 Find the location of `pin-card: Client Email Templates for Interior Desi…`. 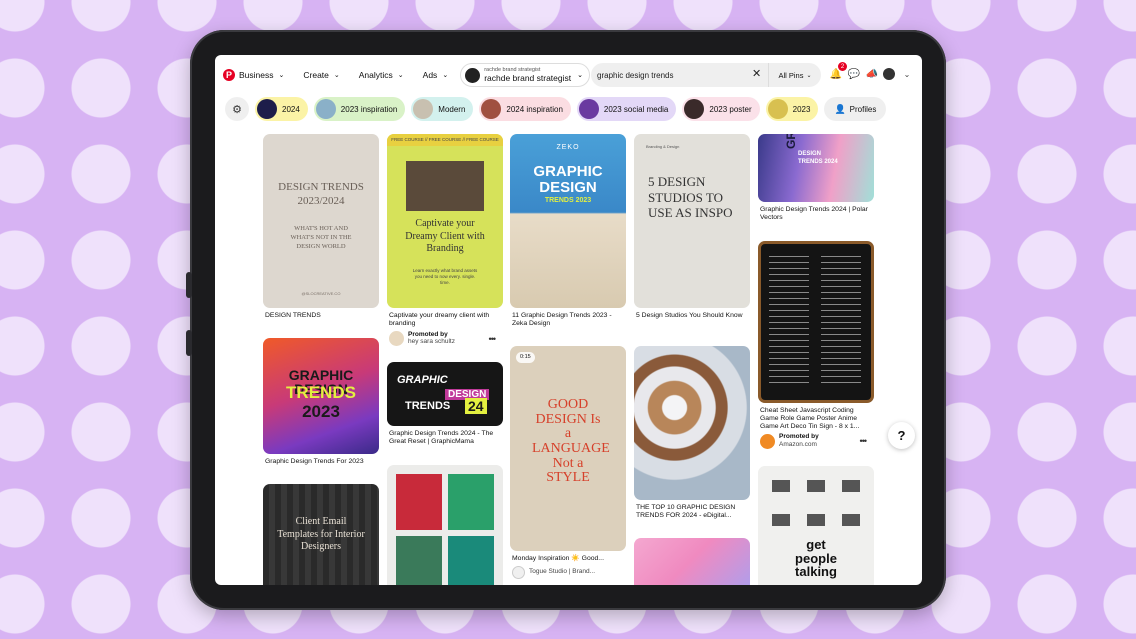

pin-card: Client Email Templates for Interior Desi… is located at coordinates (321, 534).